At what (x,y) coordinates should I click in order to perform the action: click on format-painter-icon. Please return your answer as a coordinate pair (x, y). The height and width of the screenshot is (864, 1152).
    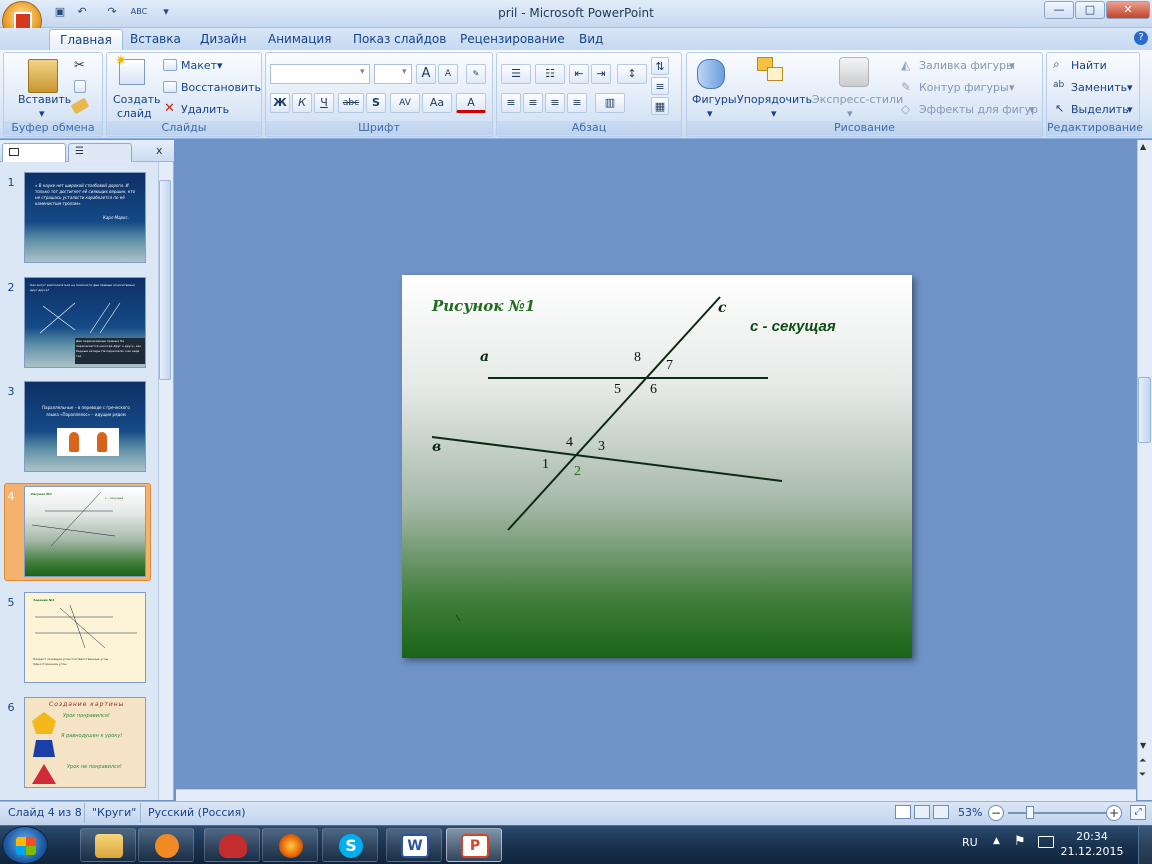
    Looking at the image, I should click on (80, 106).